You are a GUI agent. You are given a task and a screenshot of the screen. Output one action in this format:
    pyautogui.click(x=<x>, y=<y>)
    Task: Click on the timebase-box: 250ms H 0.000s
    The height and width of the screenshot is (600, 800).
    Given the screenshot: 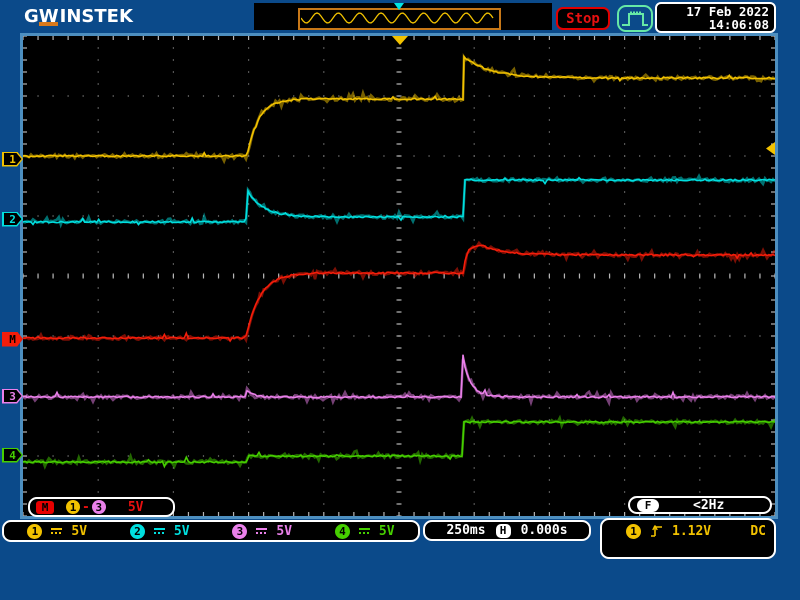 What is the action you would take?
    pyautogui.click(x=507, y=530)
    